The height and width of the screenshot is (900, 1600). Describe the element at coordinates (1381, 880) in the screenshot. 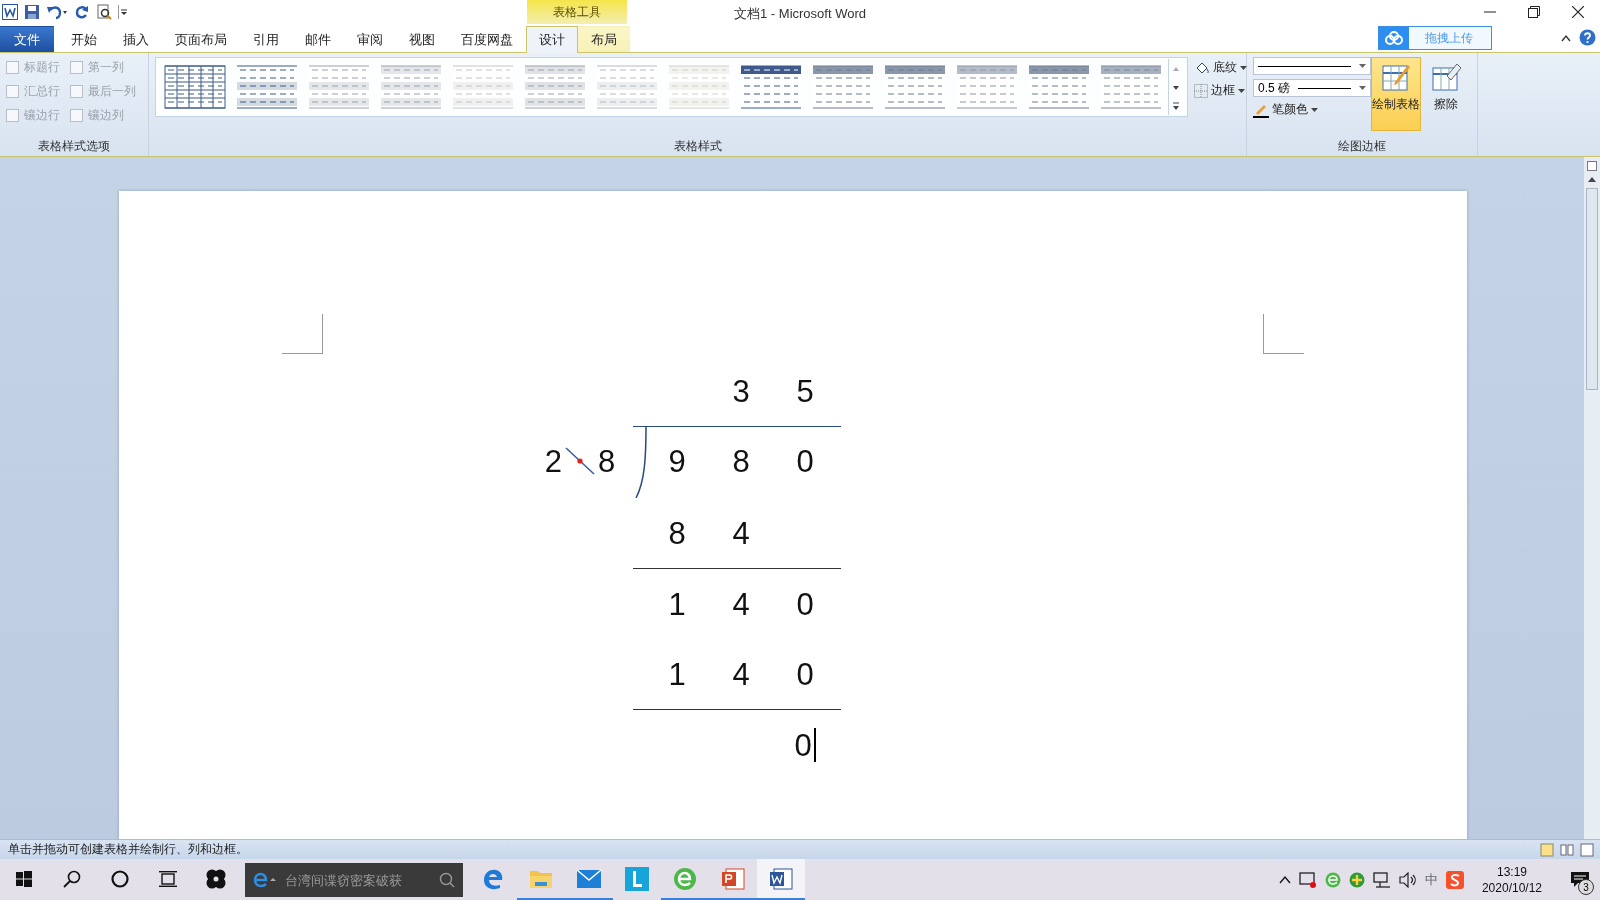

I see `network-icon` at that location.